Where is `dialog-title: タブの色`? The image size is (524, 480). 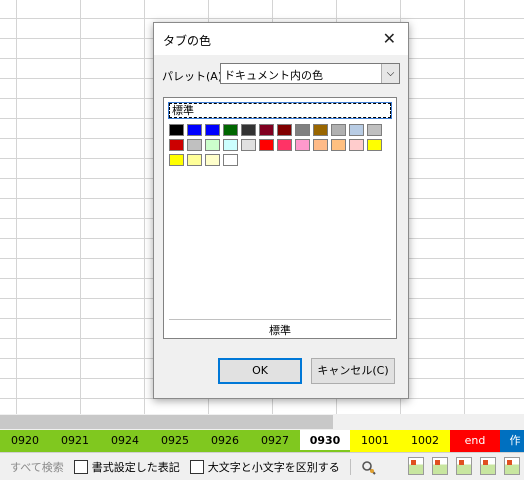 dialog-title: タブの色 is located at coordinates (187, 41).